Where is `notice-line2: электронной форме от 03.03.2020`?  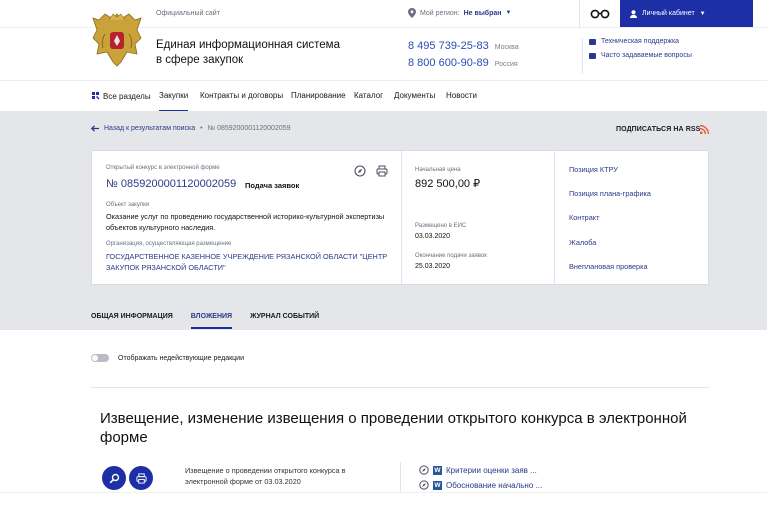
notice-line2: электронной форме от 03.03.2020 is located at coordinates (243, 481).